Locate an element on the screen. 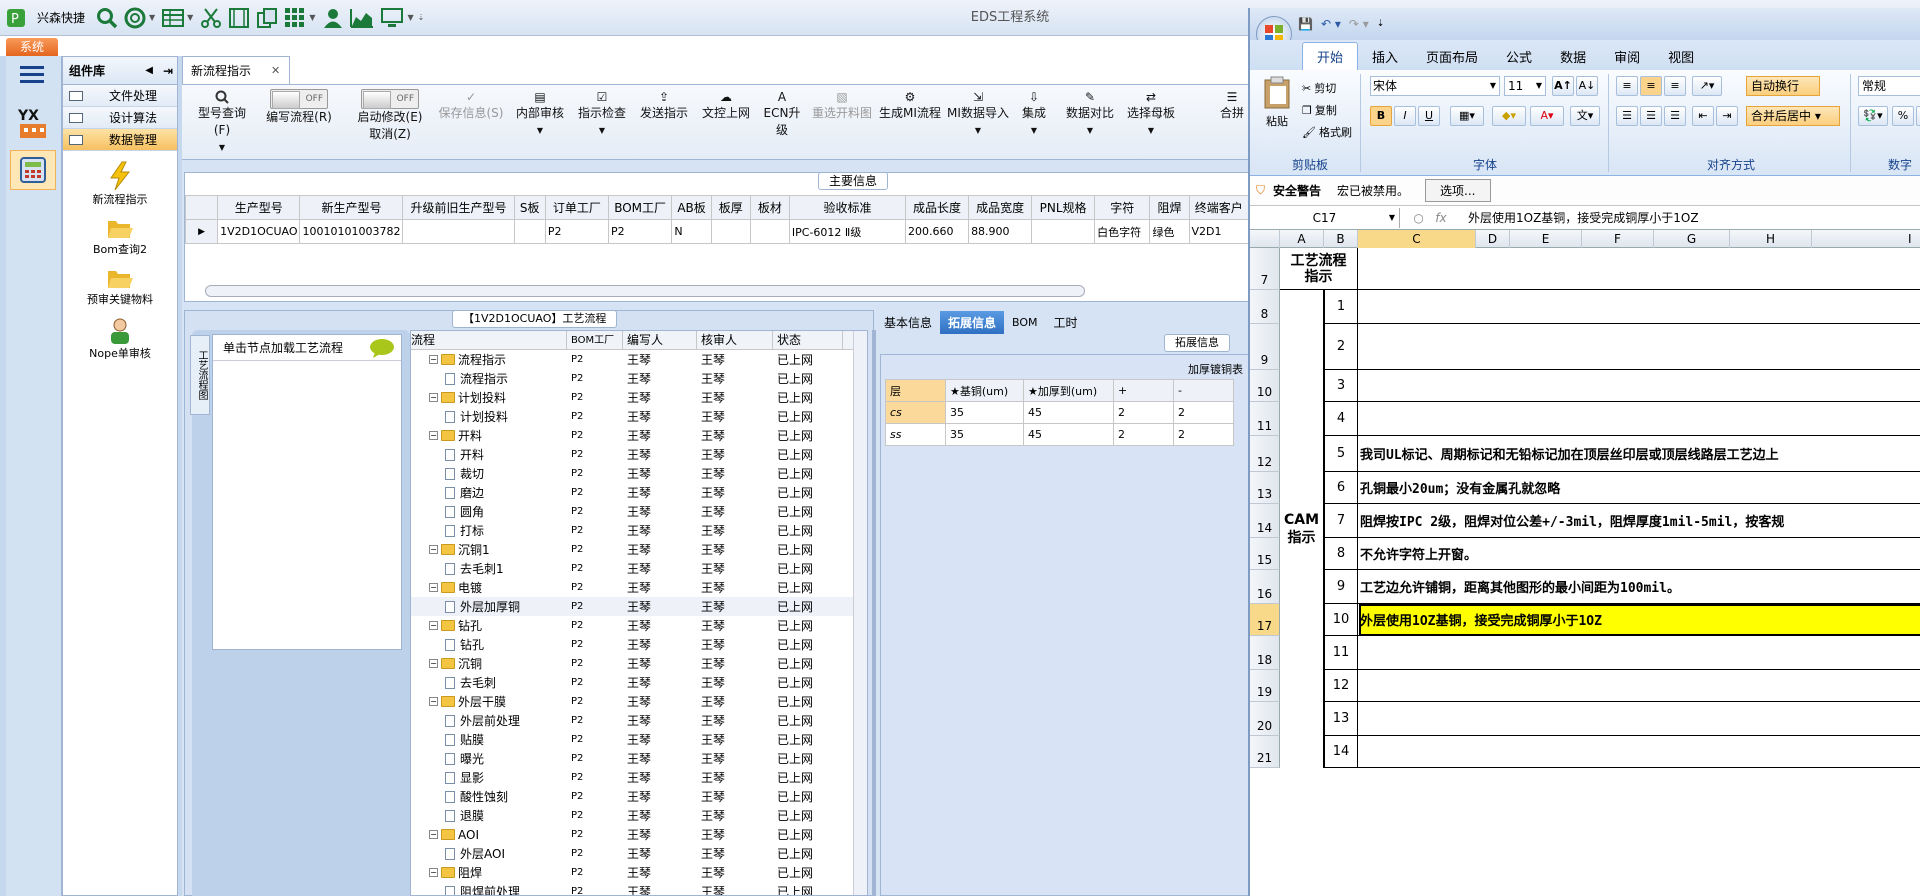  grow-font-button: A↑ is located at coordinates (1563, 86).